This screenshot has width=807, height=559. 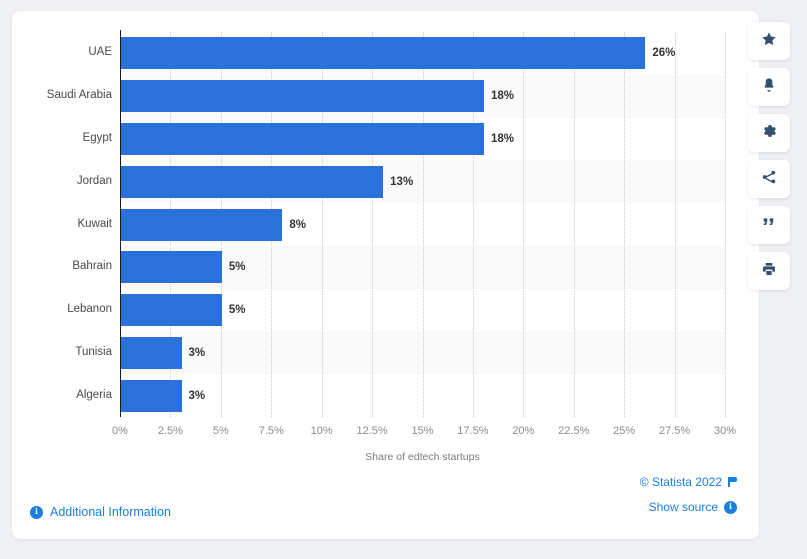 What do you see at coordinates (523, 431) in the screenshot?
I see `x-tick-label: 20%` at bounding box center [523, 431].